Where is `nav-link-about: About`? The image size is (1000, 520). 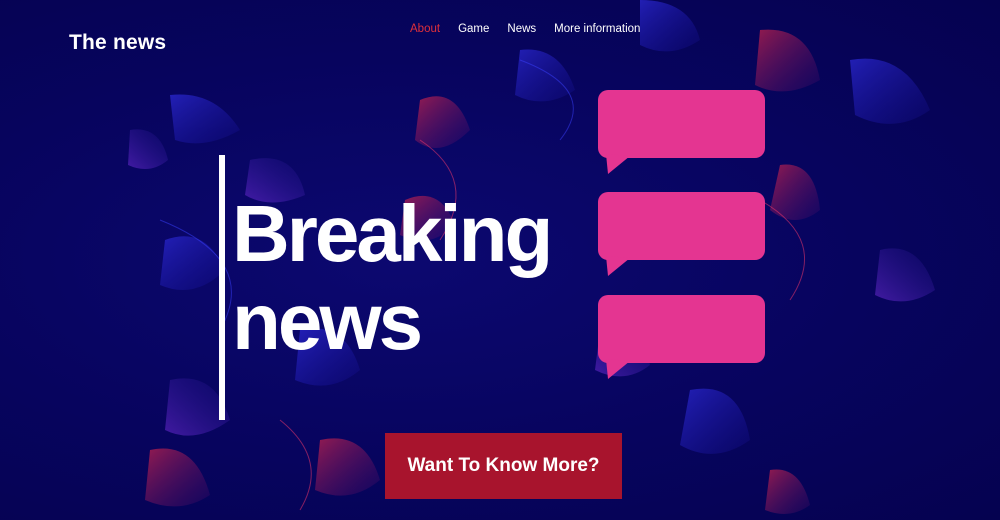 nav-link-about: About is located at coordinates (425, 29).